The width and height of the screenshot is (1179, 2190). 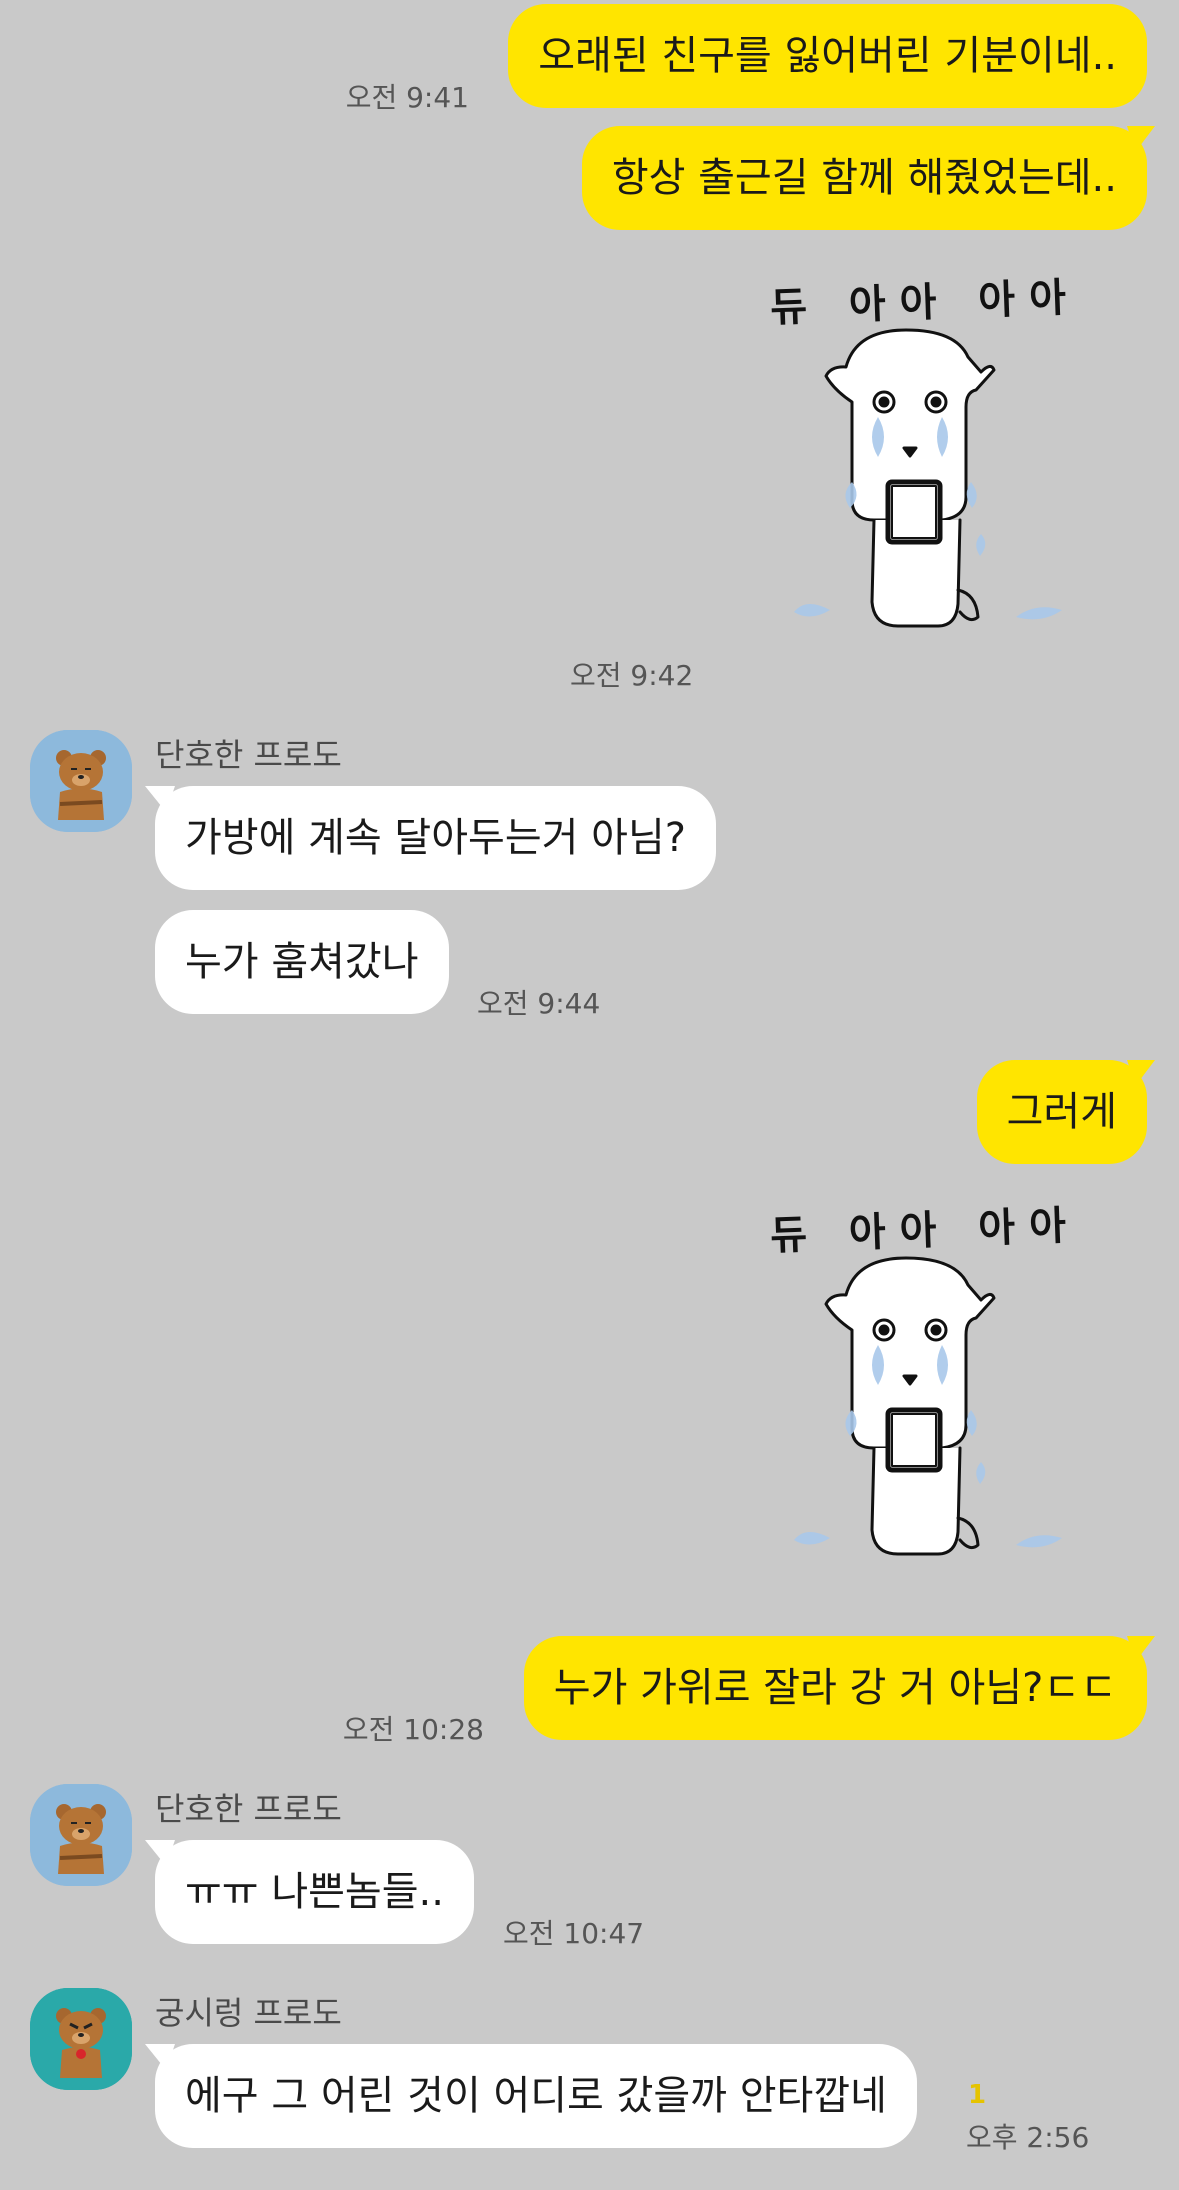 What do you see at coordinates (407, 97) in the screenshot?
I see `message-time: 오전 9:41` at bounding box center [407, 97].